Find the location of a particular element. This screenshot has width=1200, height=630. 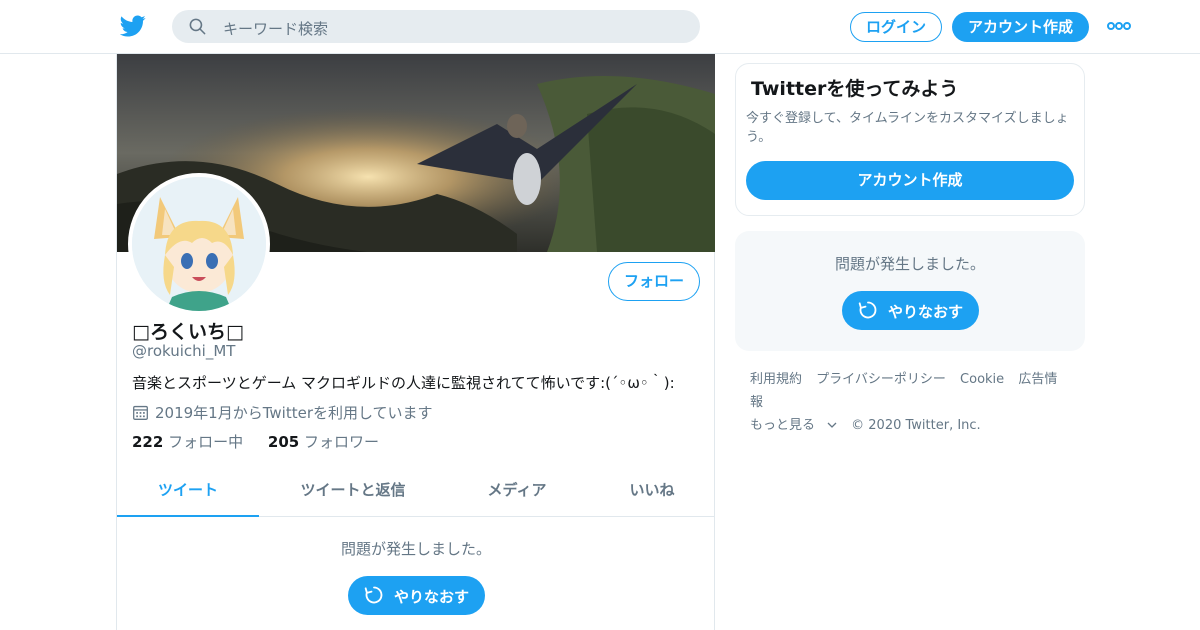

sidebar-error-message: 問題が発生しました。 is located at coordinates (909, 264).